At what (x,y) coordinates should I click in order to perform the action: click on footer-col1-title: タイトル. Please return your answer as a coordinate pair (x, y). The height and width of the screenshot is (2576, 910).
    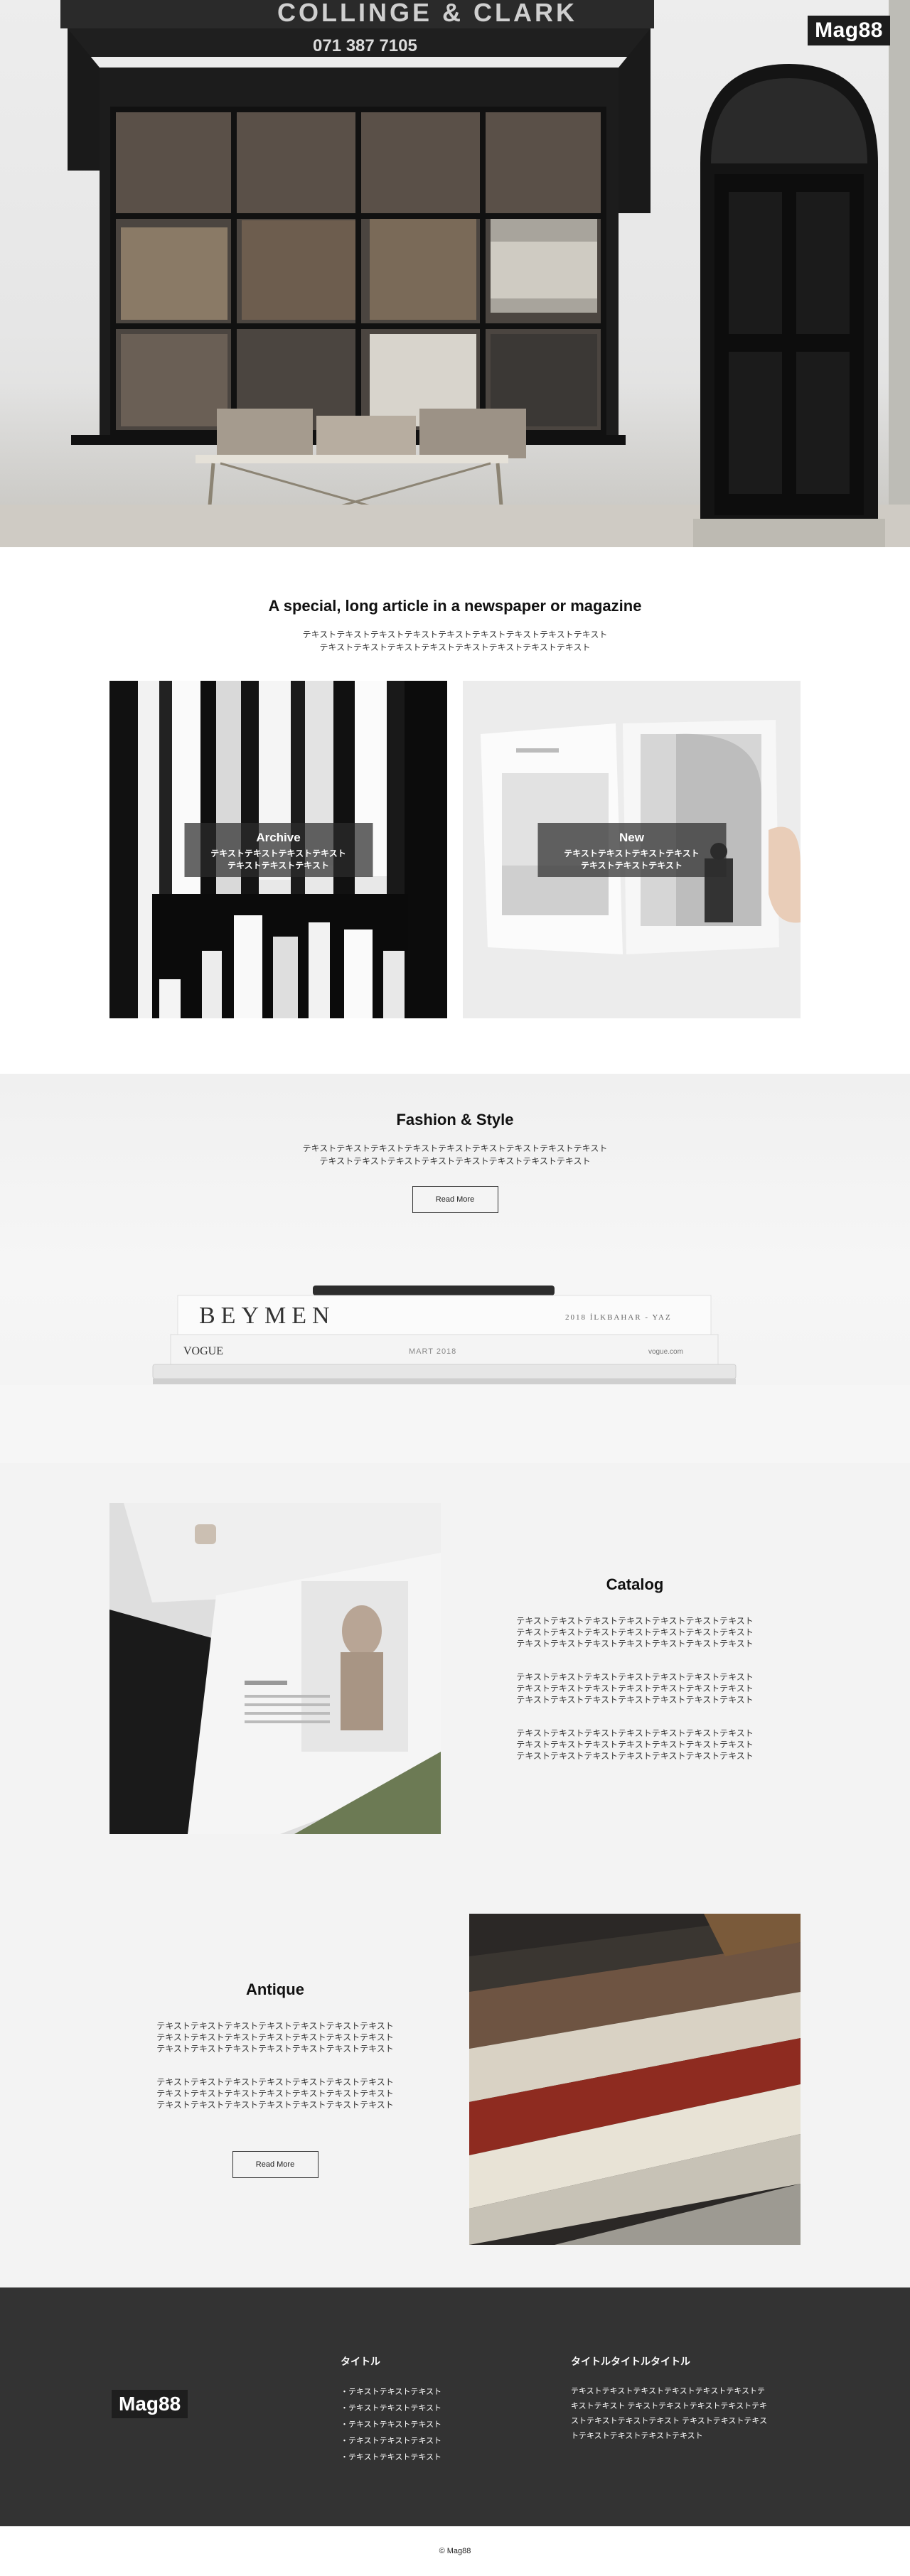
    Looking at the image, I should click on (360, 2361).